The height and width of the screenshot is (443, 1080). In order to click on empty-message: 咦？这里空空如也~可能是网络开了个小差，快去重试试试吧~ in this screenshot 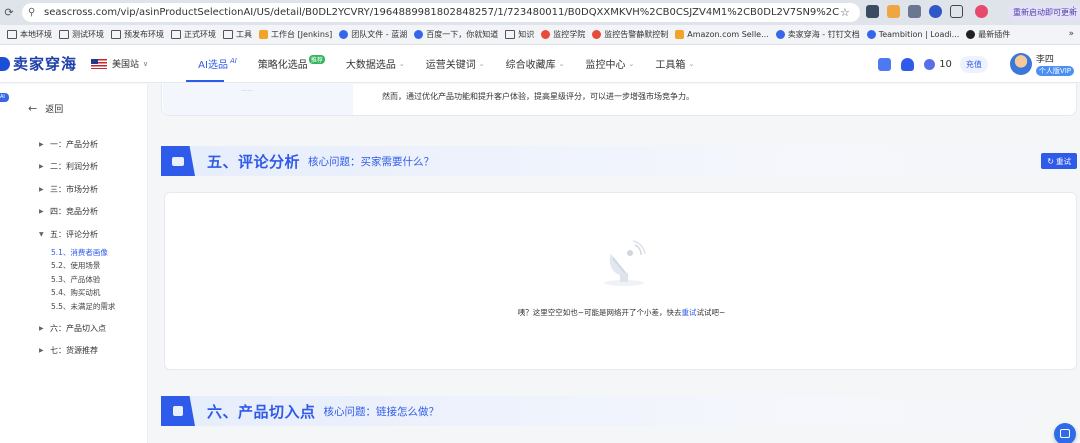, I will do `click(621, 312)`.